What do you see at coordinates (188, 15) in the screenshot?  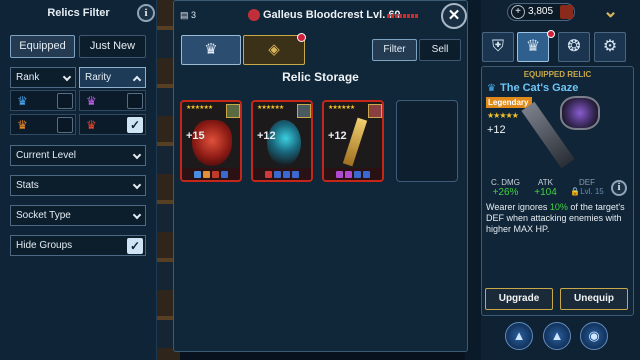 I see `card-count: ▤ 3` at bounding box center [188, 15].